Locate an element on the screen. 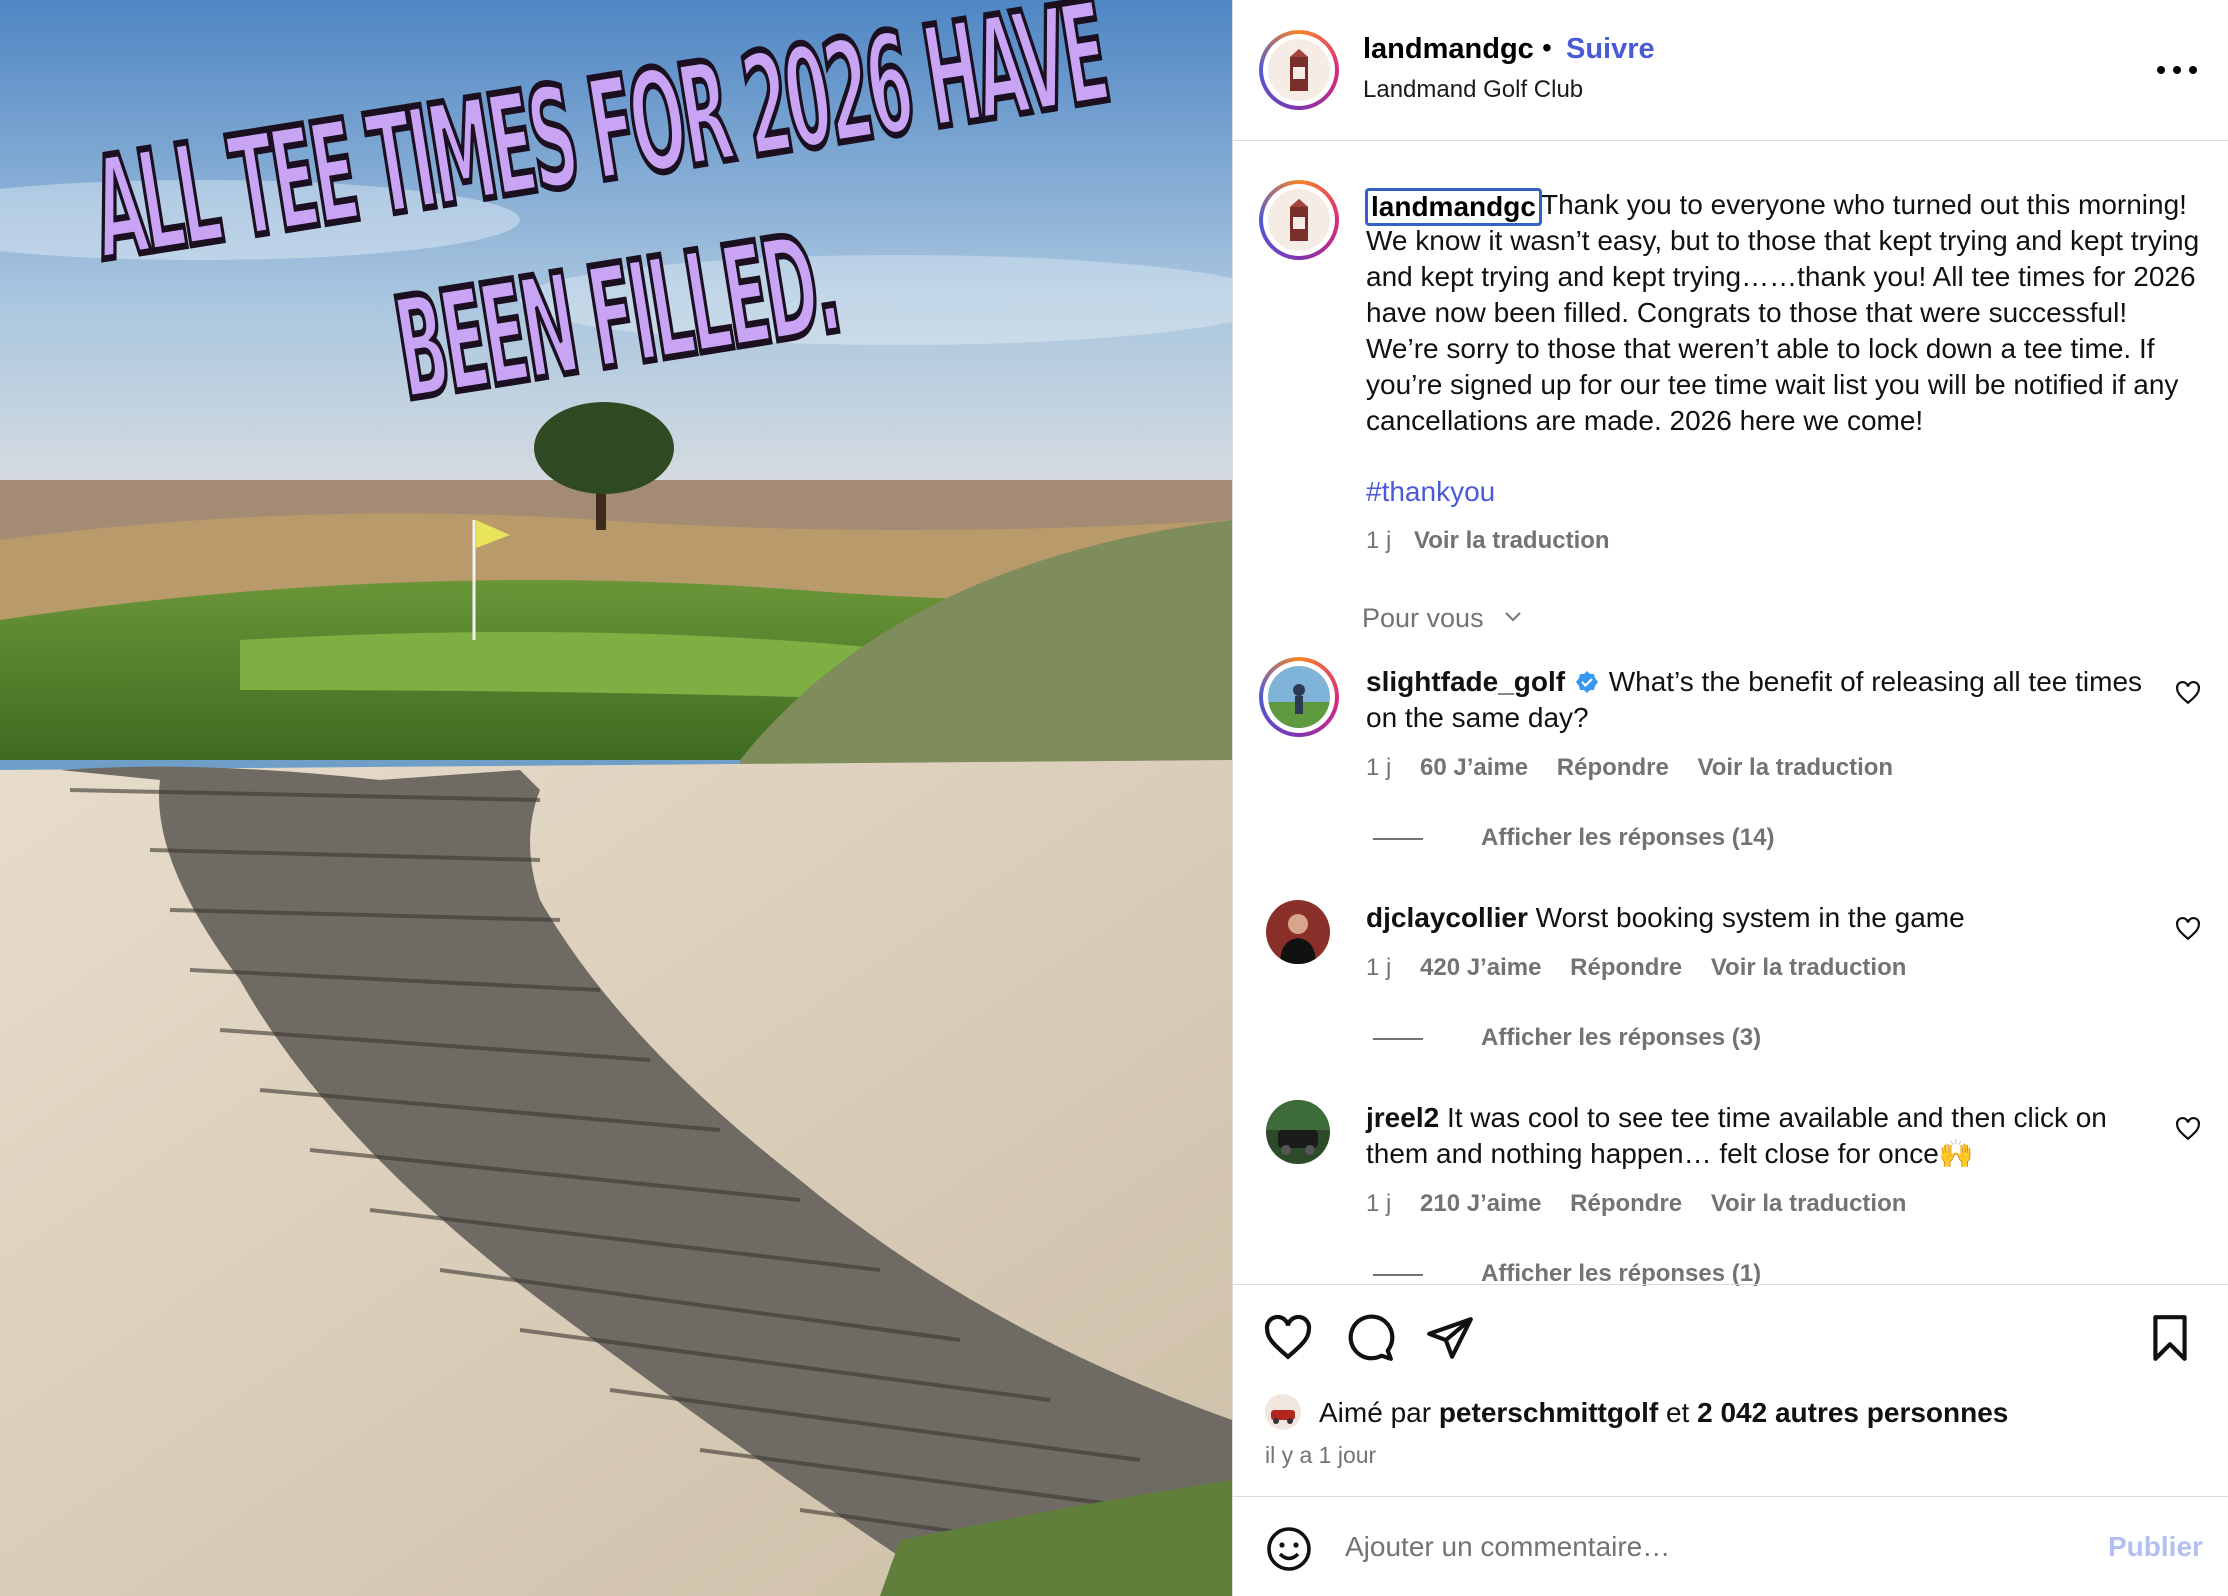  follow-button: Suivre is located at coordinates (1610, 49).